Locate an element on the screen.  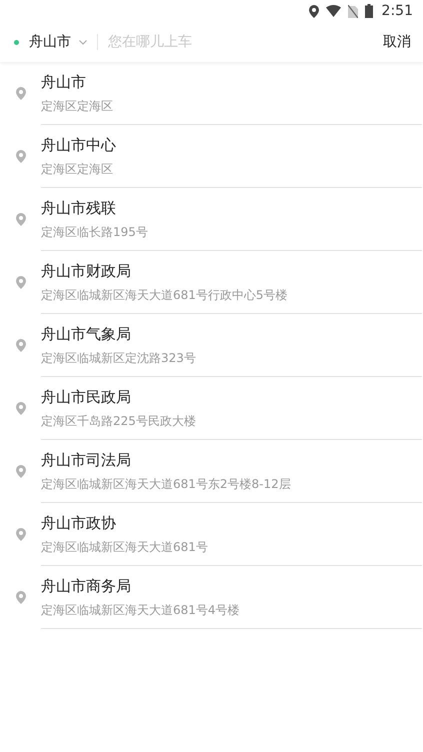
place-address: 定海区临城新区定沈路323号 is located at coordinates (119, 358).